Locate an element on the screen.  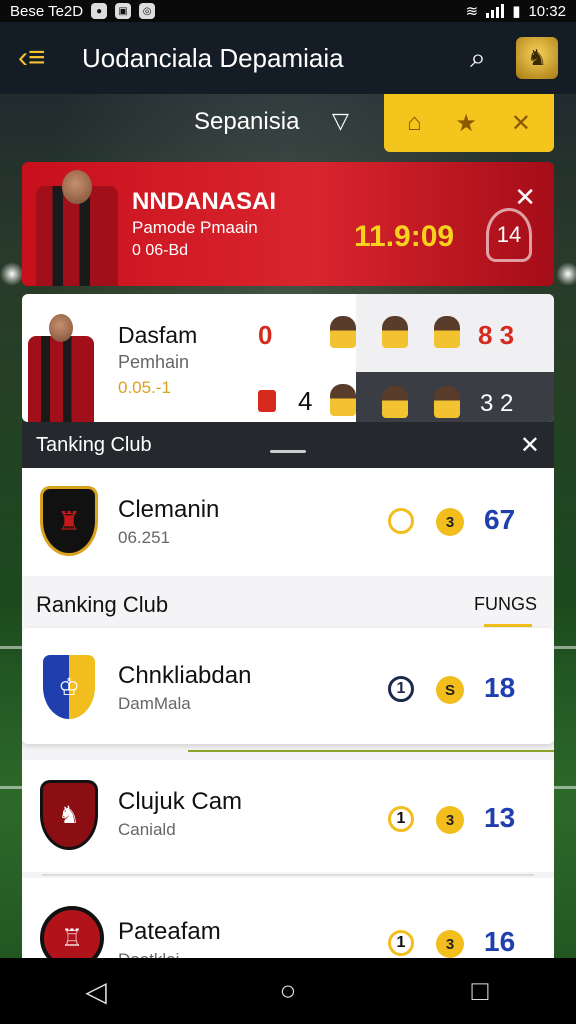
right-score-top: 8 3 is located at coordinates (496, 335).